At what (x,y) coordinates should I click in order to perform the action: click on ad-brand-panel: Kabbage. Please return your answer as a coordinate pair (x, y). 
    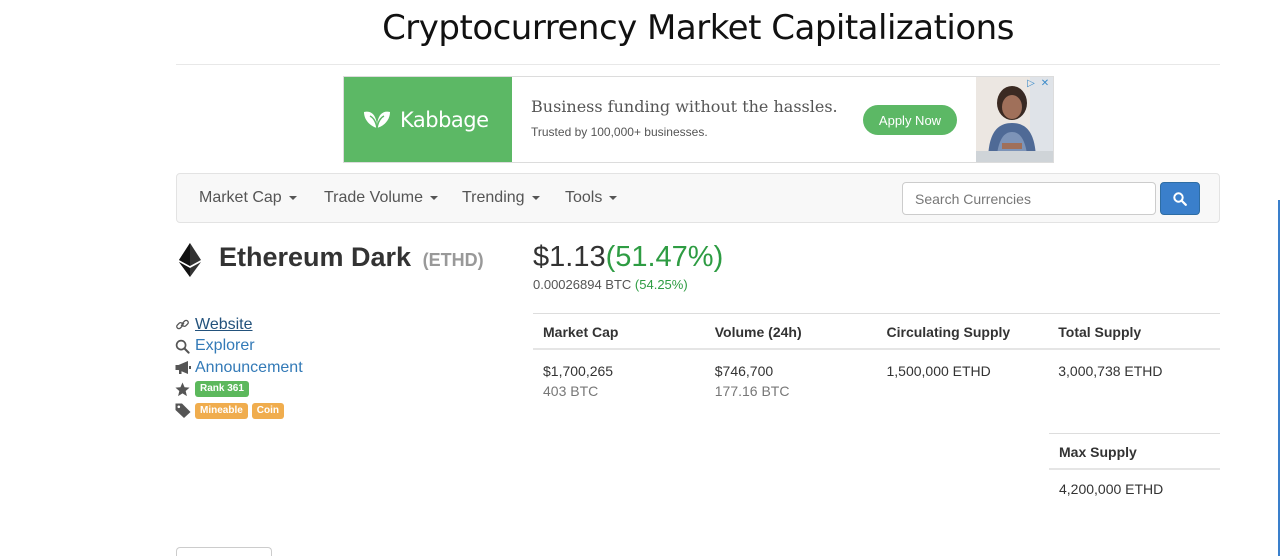
    Looking at the image, I should click on (428, 119).